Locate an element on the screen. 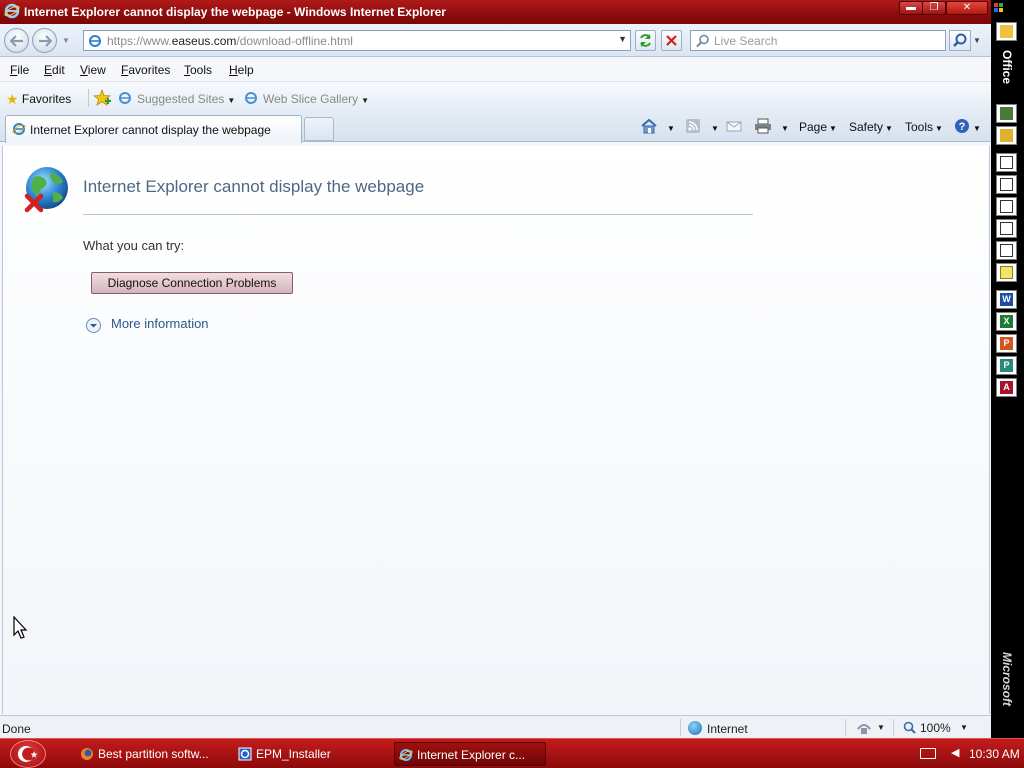 The image size is (1024, 768). menu-favorites: Favorites is located at coordinates (145, 70).